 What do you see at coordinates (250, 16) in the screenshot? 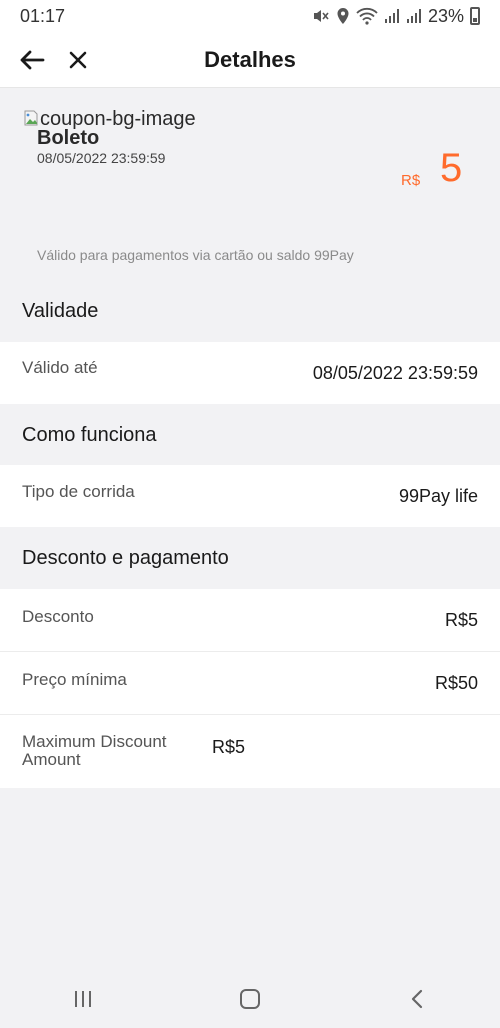
I see `status-bar: 01:17 23%` at bounding box center [250, 16].